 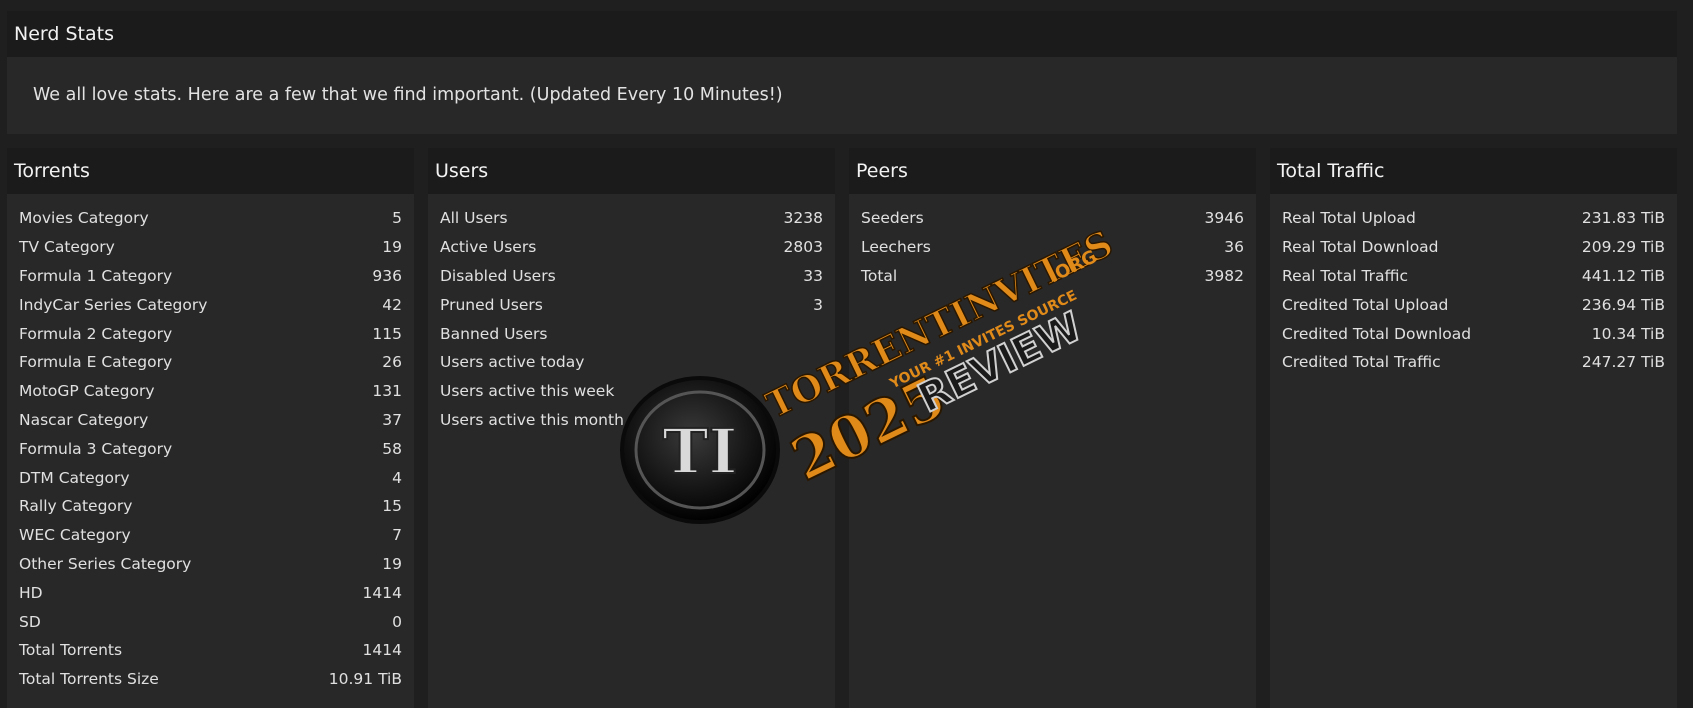 What do you see at coordinates (631, 171) in the screenshot?
I see `users-panel-header: Users` at bounding box center [631, 171].